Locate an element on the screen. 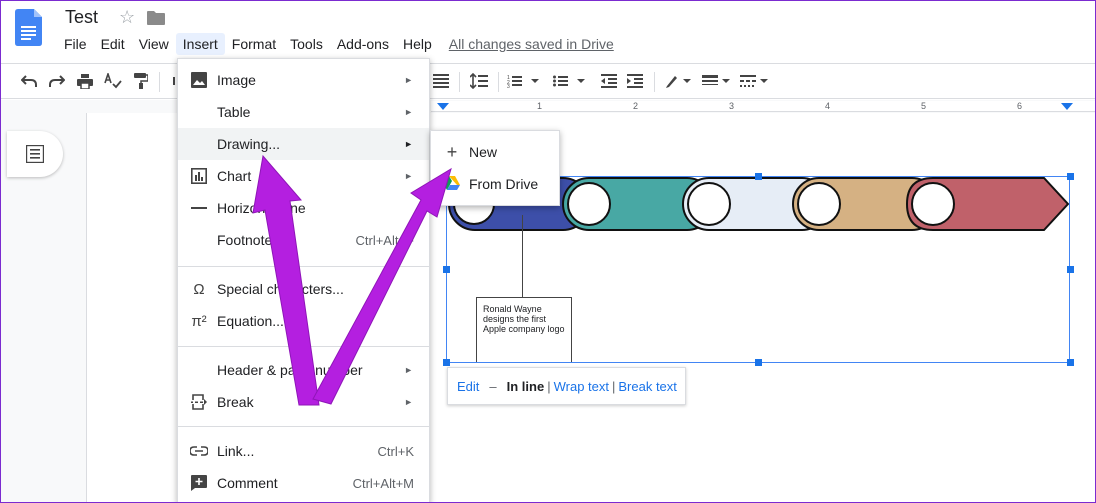  menu-item-link: Link... Ctrl+K is located at coordinates (303, 451).